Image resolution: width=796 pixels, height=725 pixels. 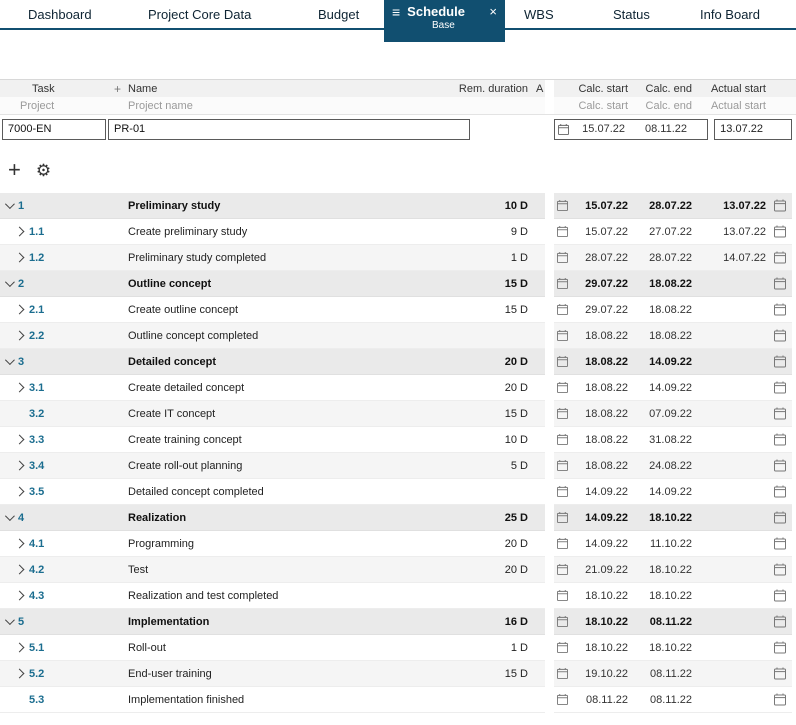 I want to click on task-duration: 1 D, so click(x=519, y=257).